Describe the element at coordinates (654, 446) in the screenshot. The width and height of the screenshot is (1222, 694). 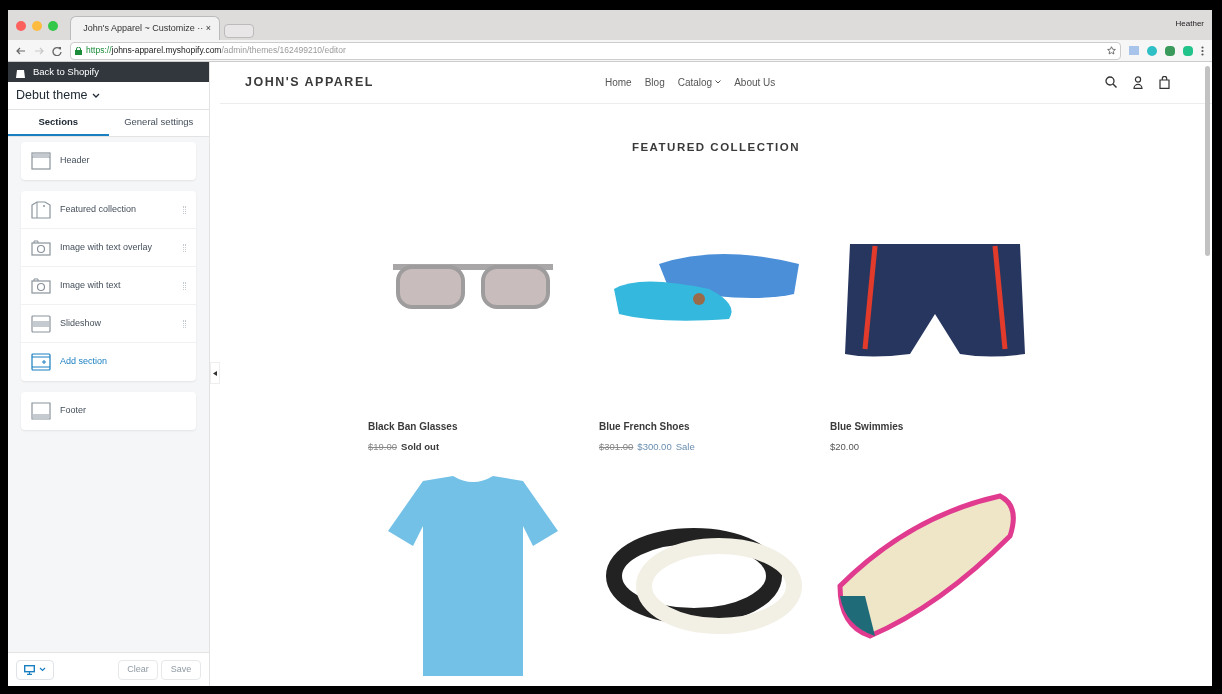
I see `sale-price: $300.00` at that location.